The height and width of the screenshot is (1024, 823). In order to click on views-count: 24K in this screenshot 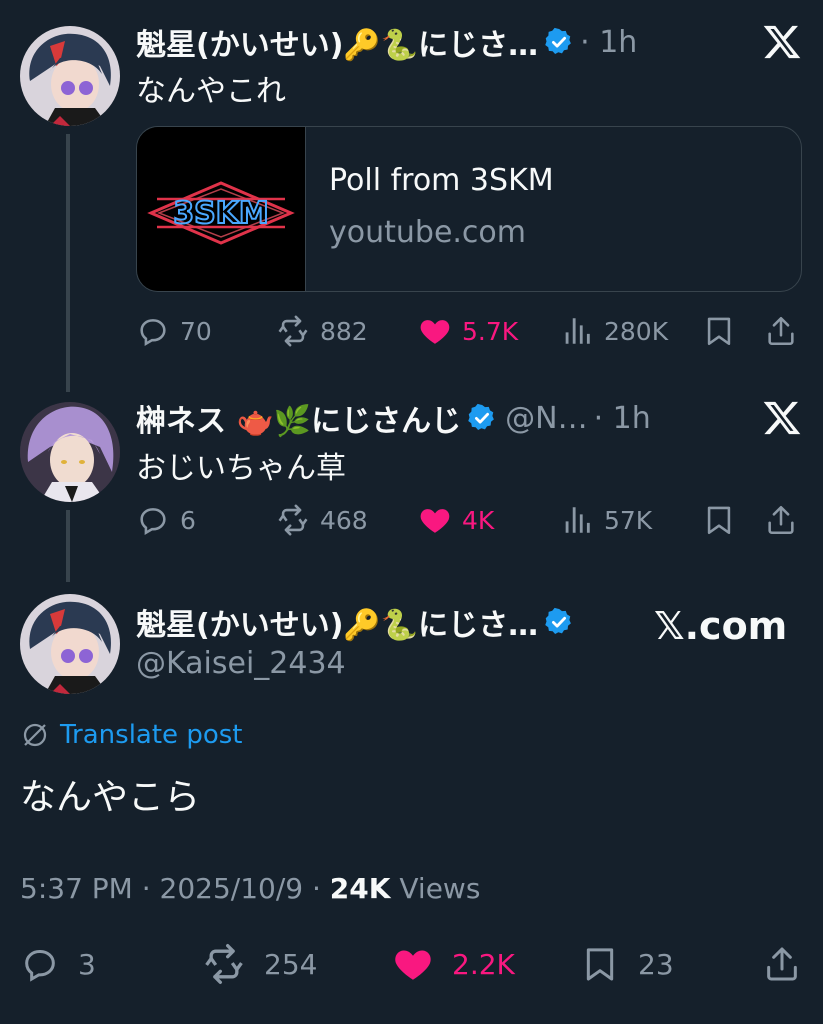, I will do `click(360, 888)`.